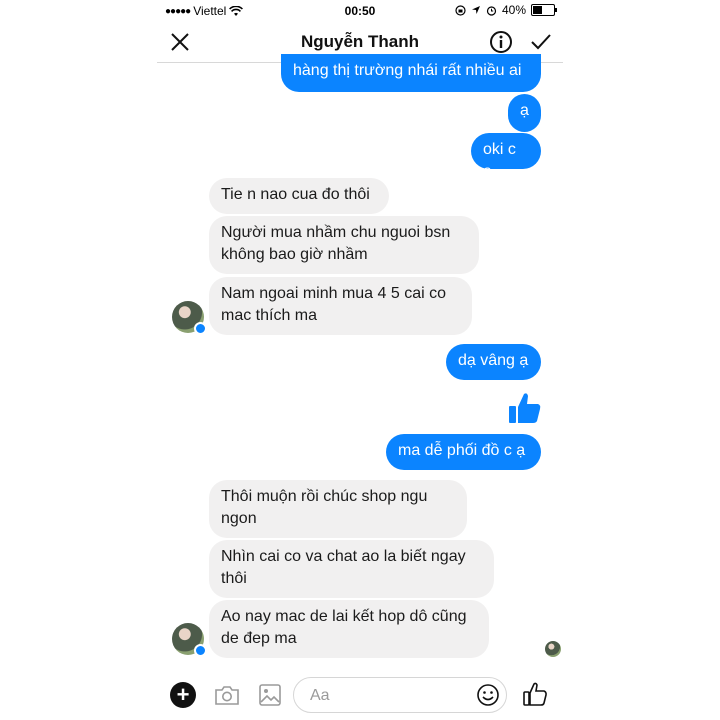  I want to click on plus-icon: +, so click(183, 695).